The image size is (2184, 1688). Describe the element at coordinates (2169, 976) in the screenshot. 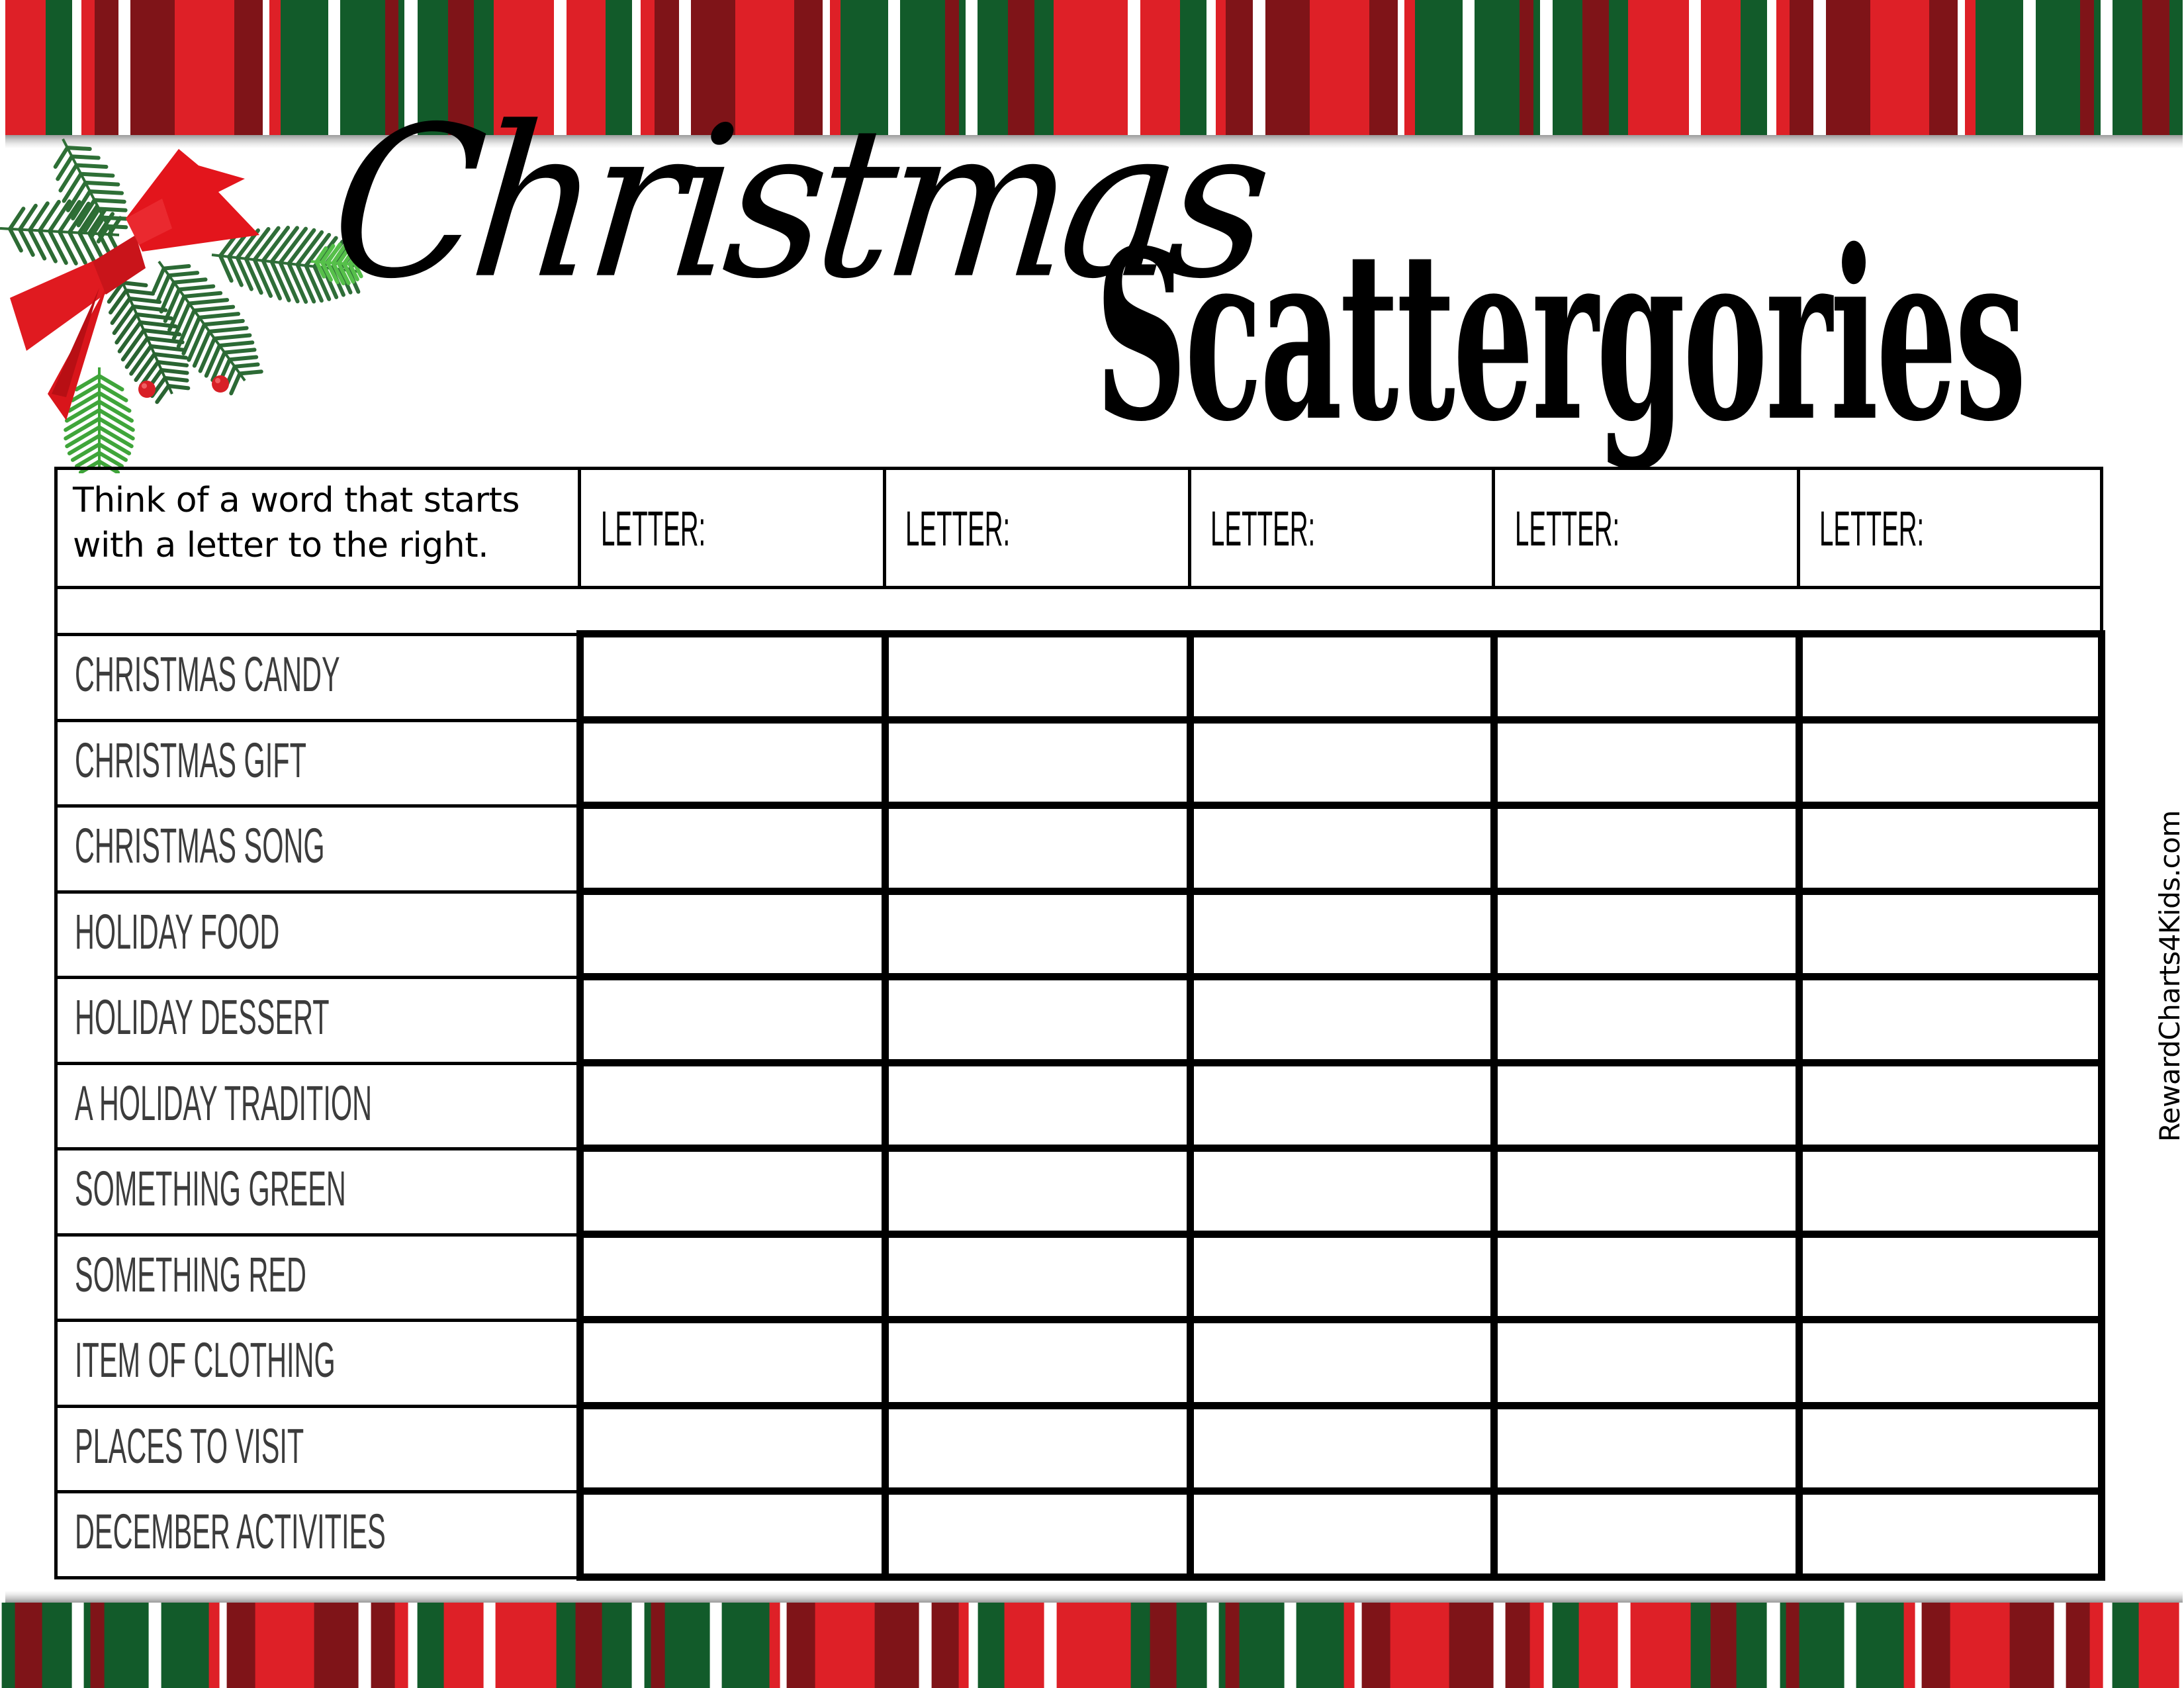

I see `watermark-text: RewardCharts4Kids.com` at that location.